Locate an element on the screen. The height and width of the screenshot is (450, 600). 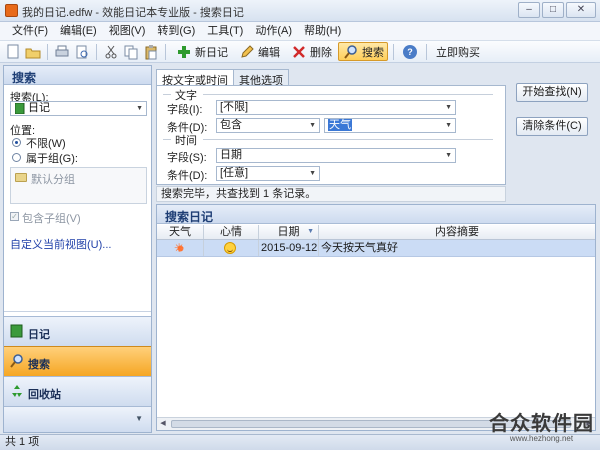
minimize-button: – is located at coordinates (529, 10).